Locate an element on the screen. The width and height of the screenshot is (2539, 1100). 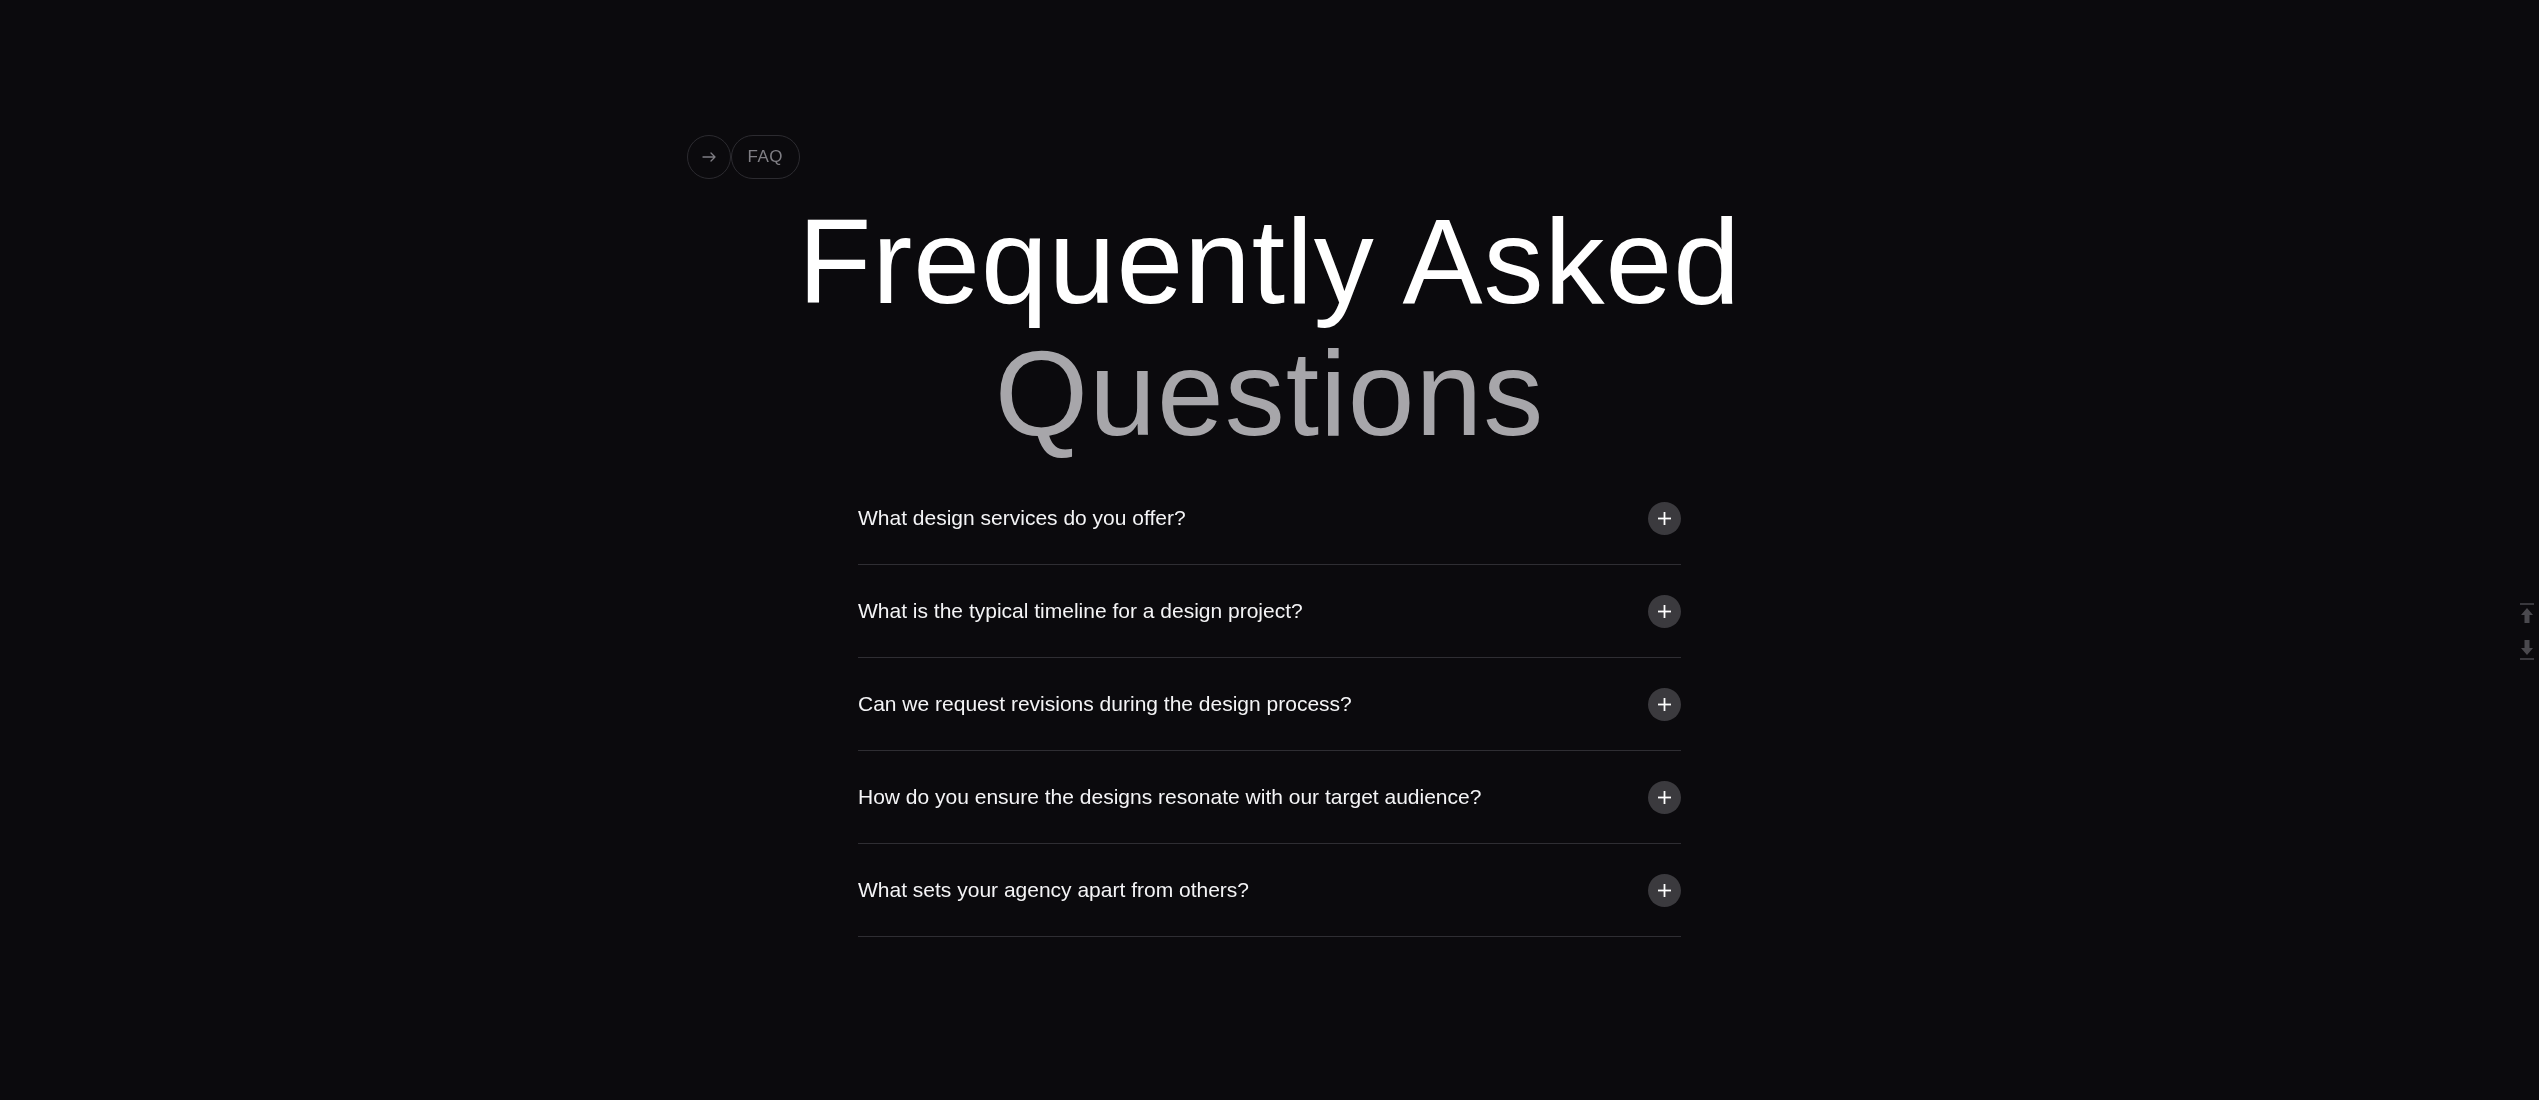
faq-question: What sets your agency apart from others? is located at coordinates (1053, 890).